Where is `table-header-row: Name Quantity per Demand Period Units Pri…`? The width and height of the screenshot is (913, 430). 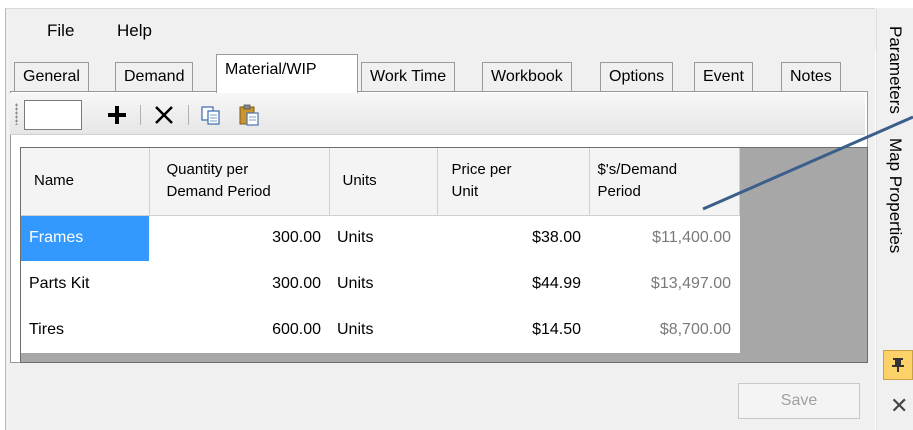
table-header-row: Name Quantity per Demand Period Units Pri… is located at coordinates (380, 182).